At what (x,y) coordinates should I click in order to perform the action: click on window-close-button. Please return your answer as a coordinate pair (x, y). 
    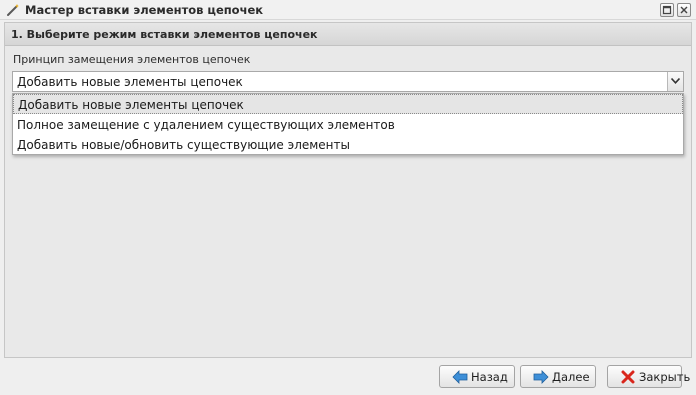
    Looking at the image, I should click on (684, 10).